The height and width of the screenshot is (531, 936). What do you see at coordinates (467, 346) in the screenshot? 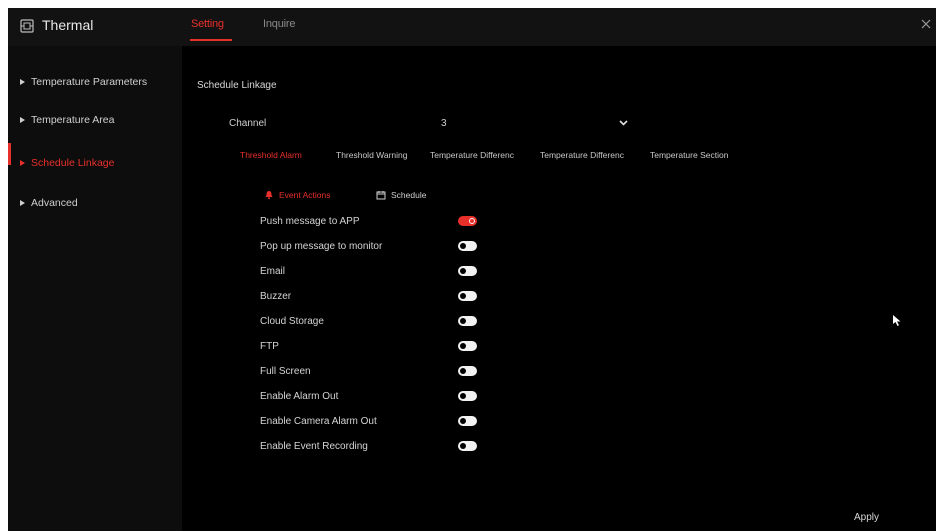
I see `ftp-toggle` at bounding box center [467, 346].